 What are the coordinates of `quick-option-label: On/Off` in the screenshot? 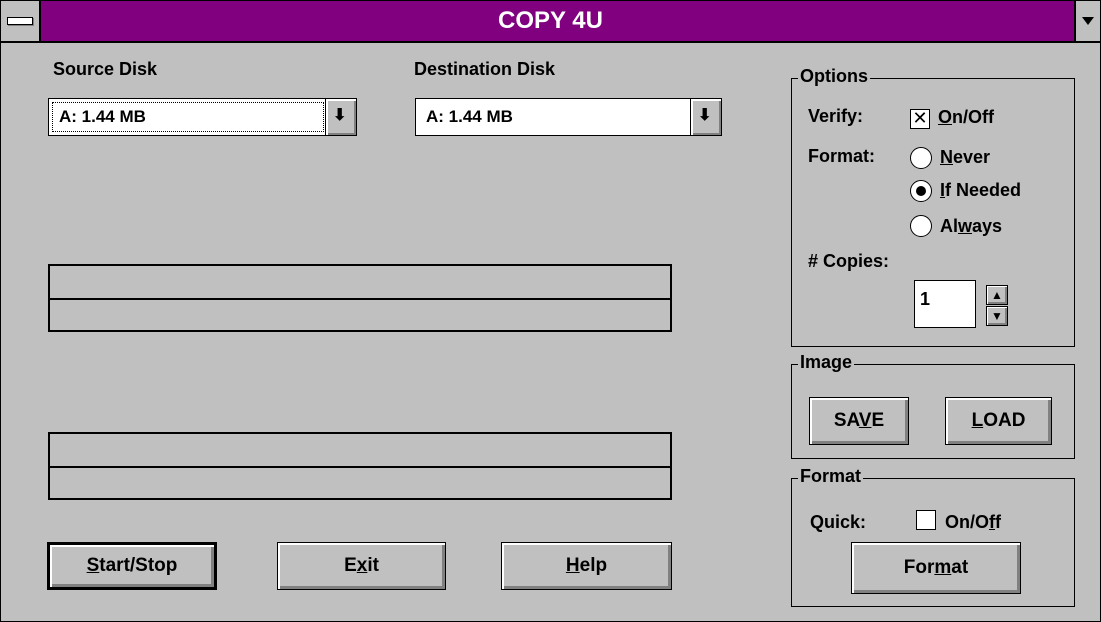 It's located at (973, 522).